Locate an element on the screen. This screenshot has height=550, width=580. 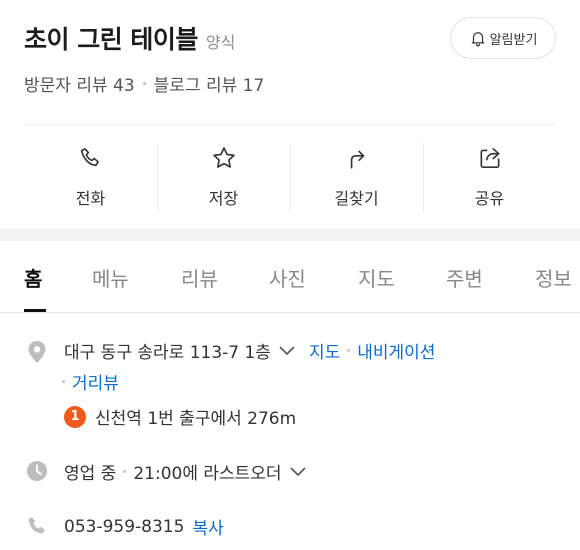
title-row: 초이 그린 테이블 양식 is located at coordinates (129, 38).